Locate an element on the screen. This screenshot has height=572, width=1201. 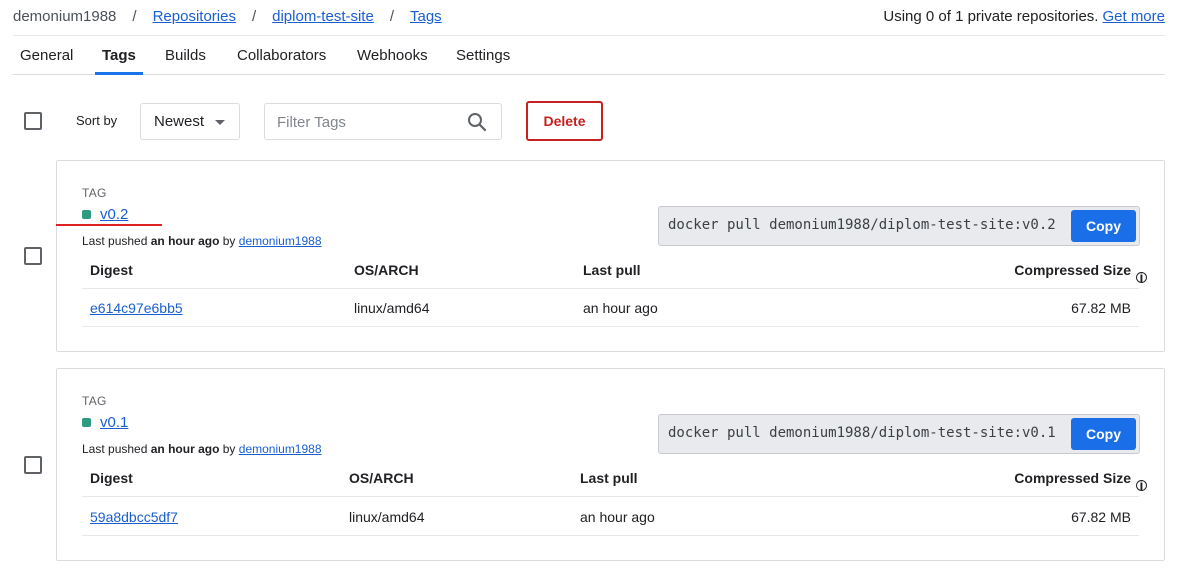
sort-by-label: Sort by is located at coordinates (97, 120).